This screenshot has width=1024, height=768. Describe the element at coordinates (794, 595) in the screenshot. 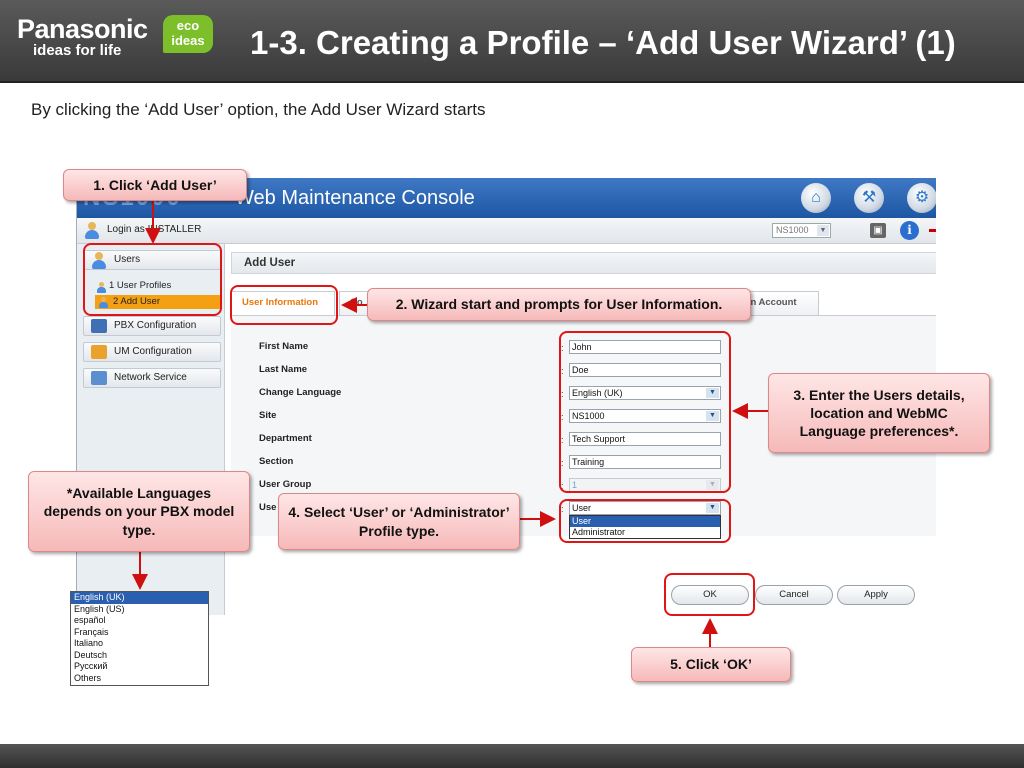

I see `cancel-button: Cancel` at that location.